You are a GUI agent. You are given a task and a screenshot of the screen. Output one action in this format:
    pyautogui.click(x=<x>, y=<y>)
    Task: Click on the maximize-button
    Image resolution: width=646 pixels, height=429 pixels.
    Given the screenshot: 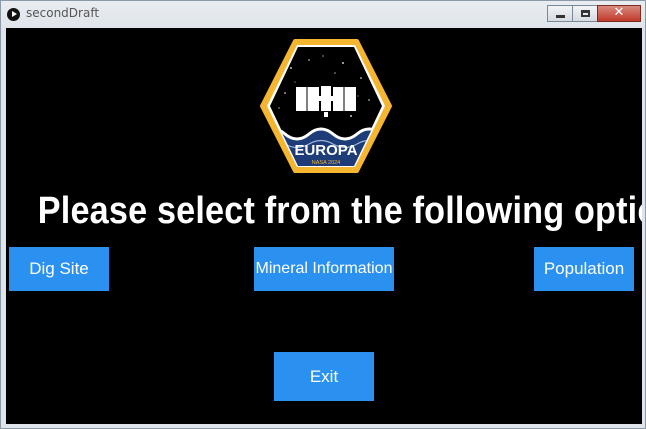 What is the action you would take?
    pyautogui.click(x=585, y=13)
    